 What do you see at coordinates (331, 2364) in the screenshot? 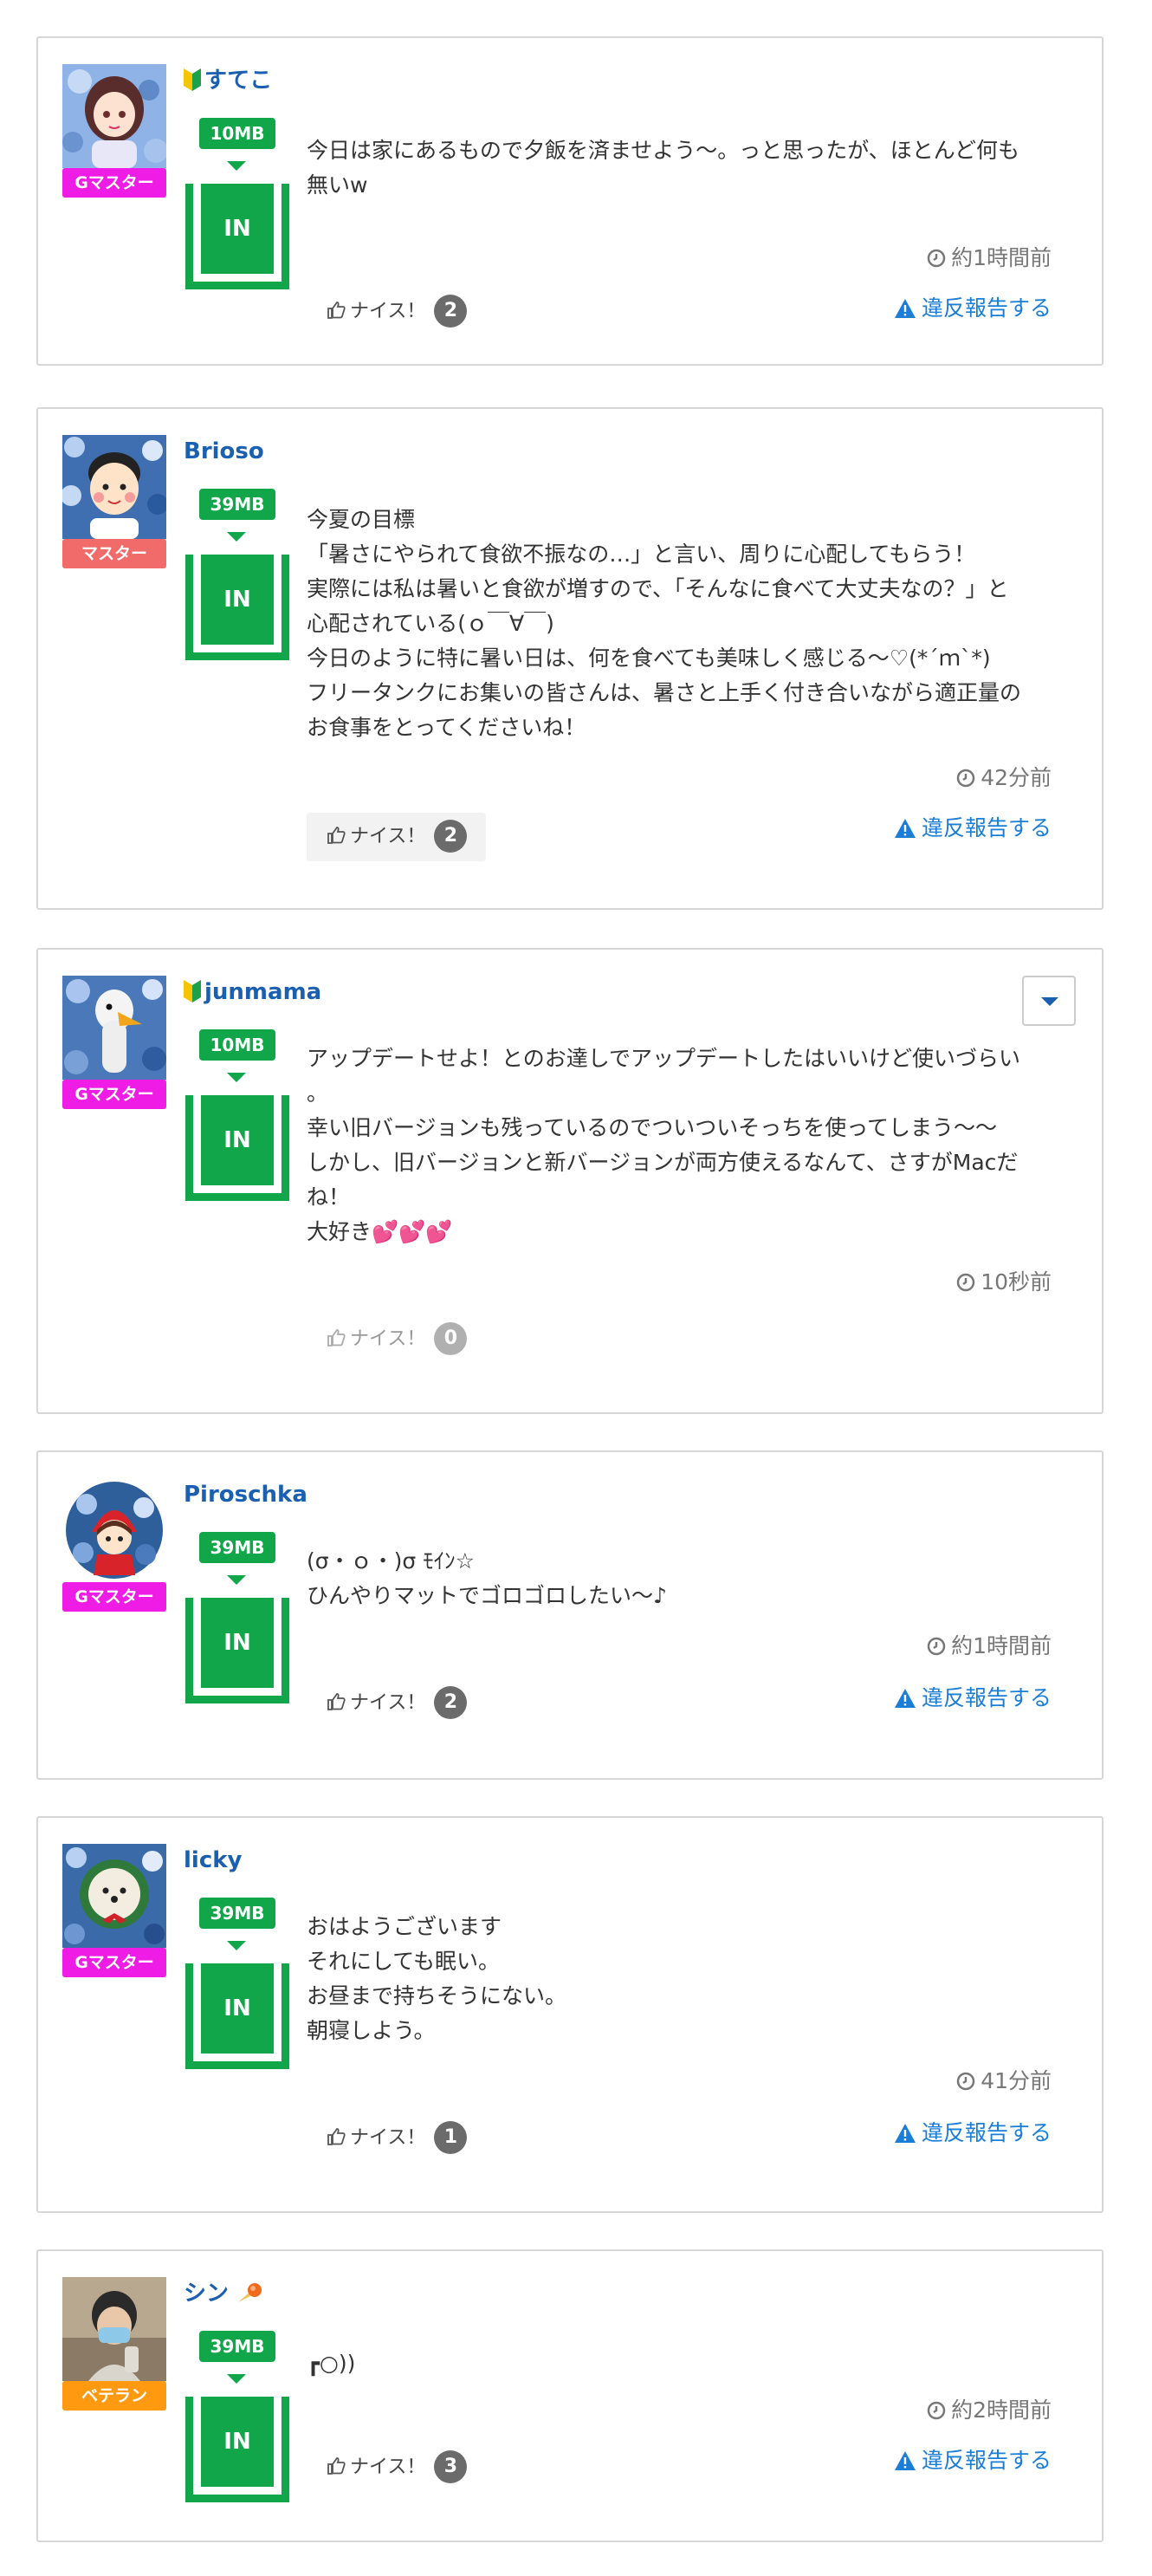
I see `post-message: ┏○))` at bounding box center [331, 2364].